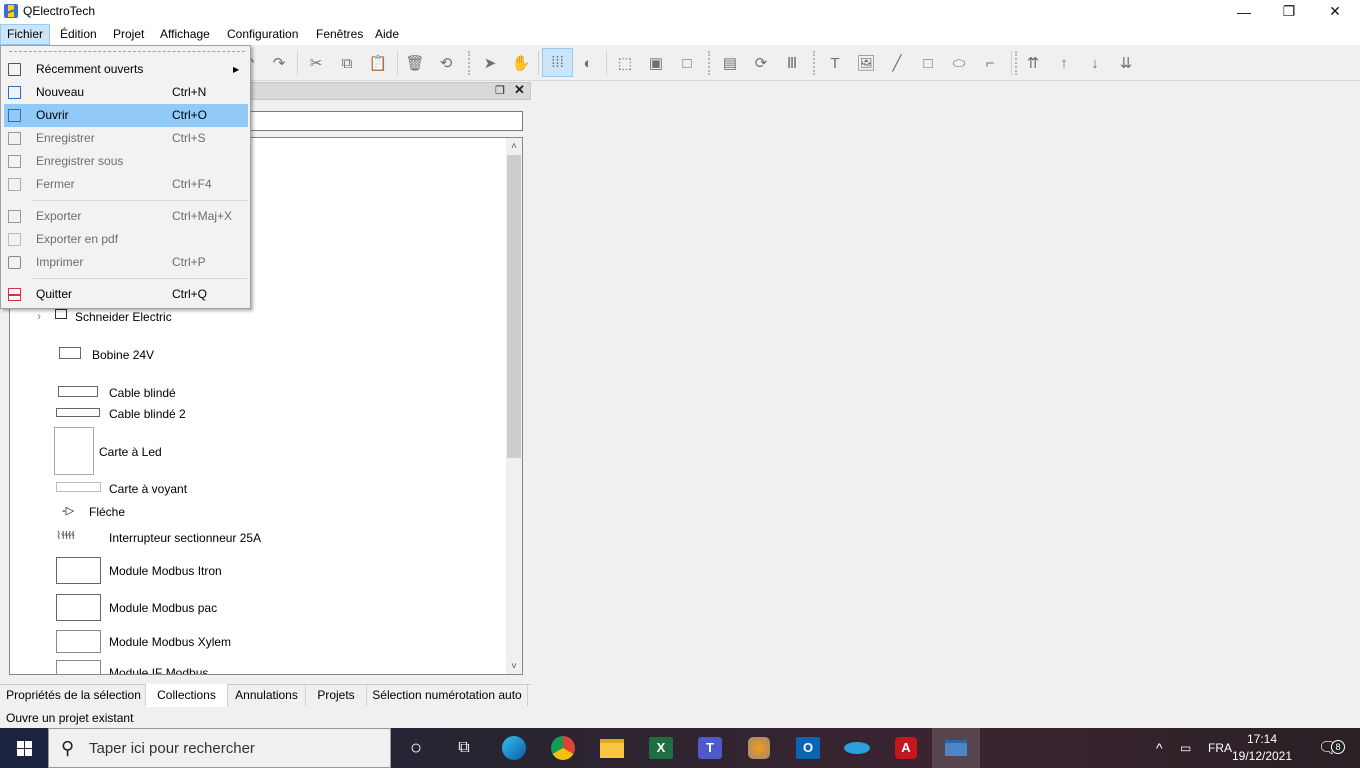  Describe the element at coordinates (25, 34) in the screenshot. I see `menu-fichier: Fichier` at that location.